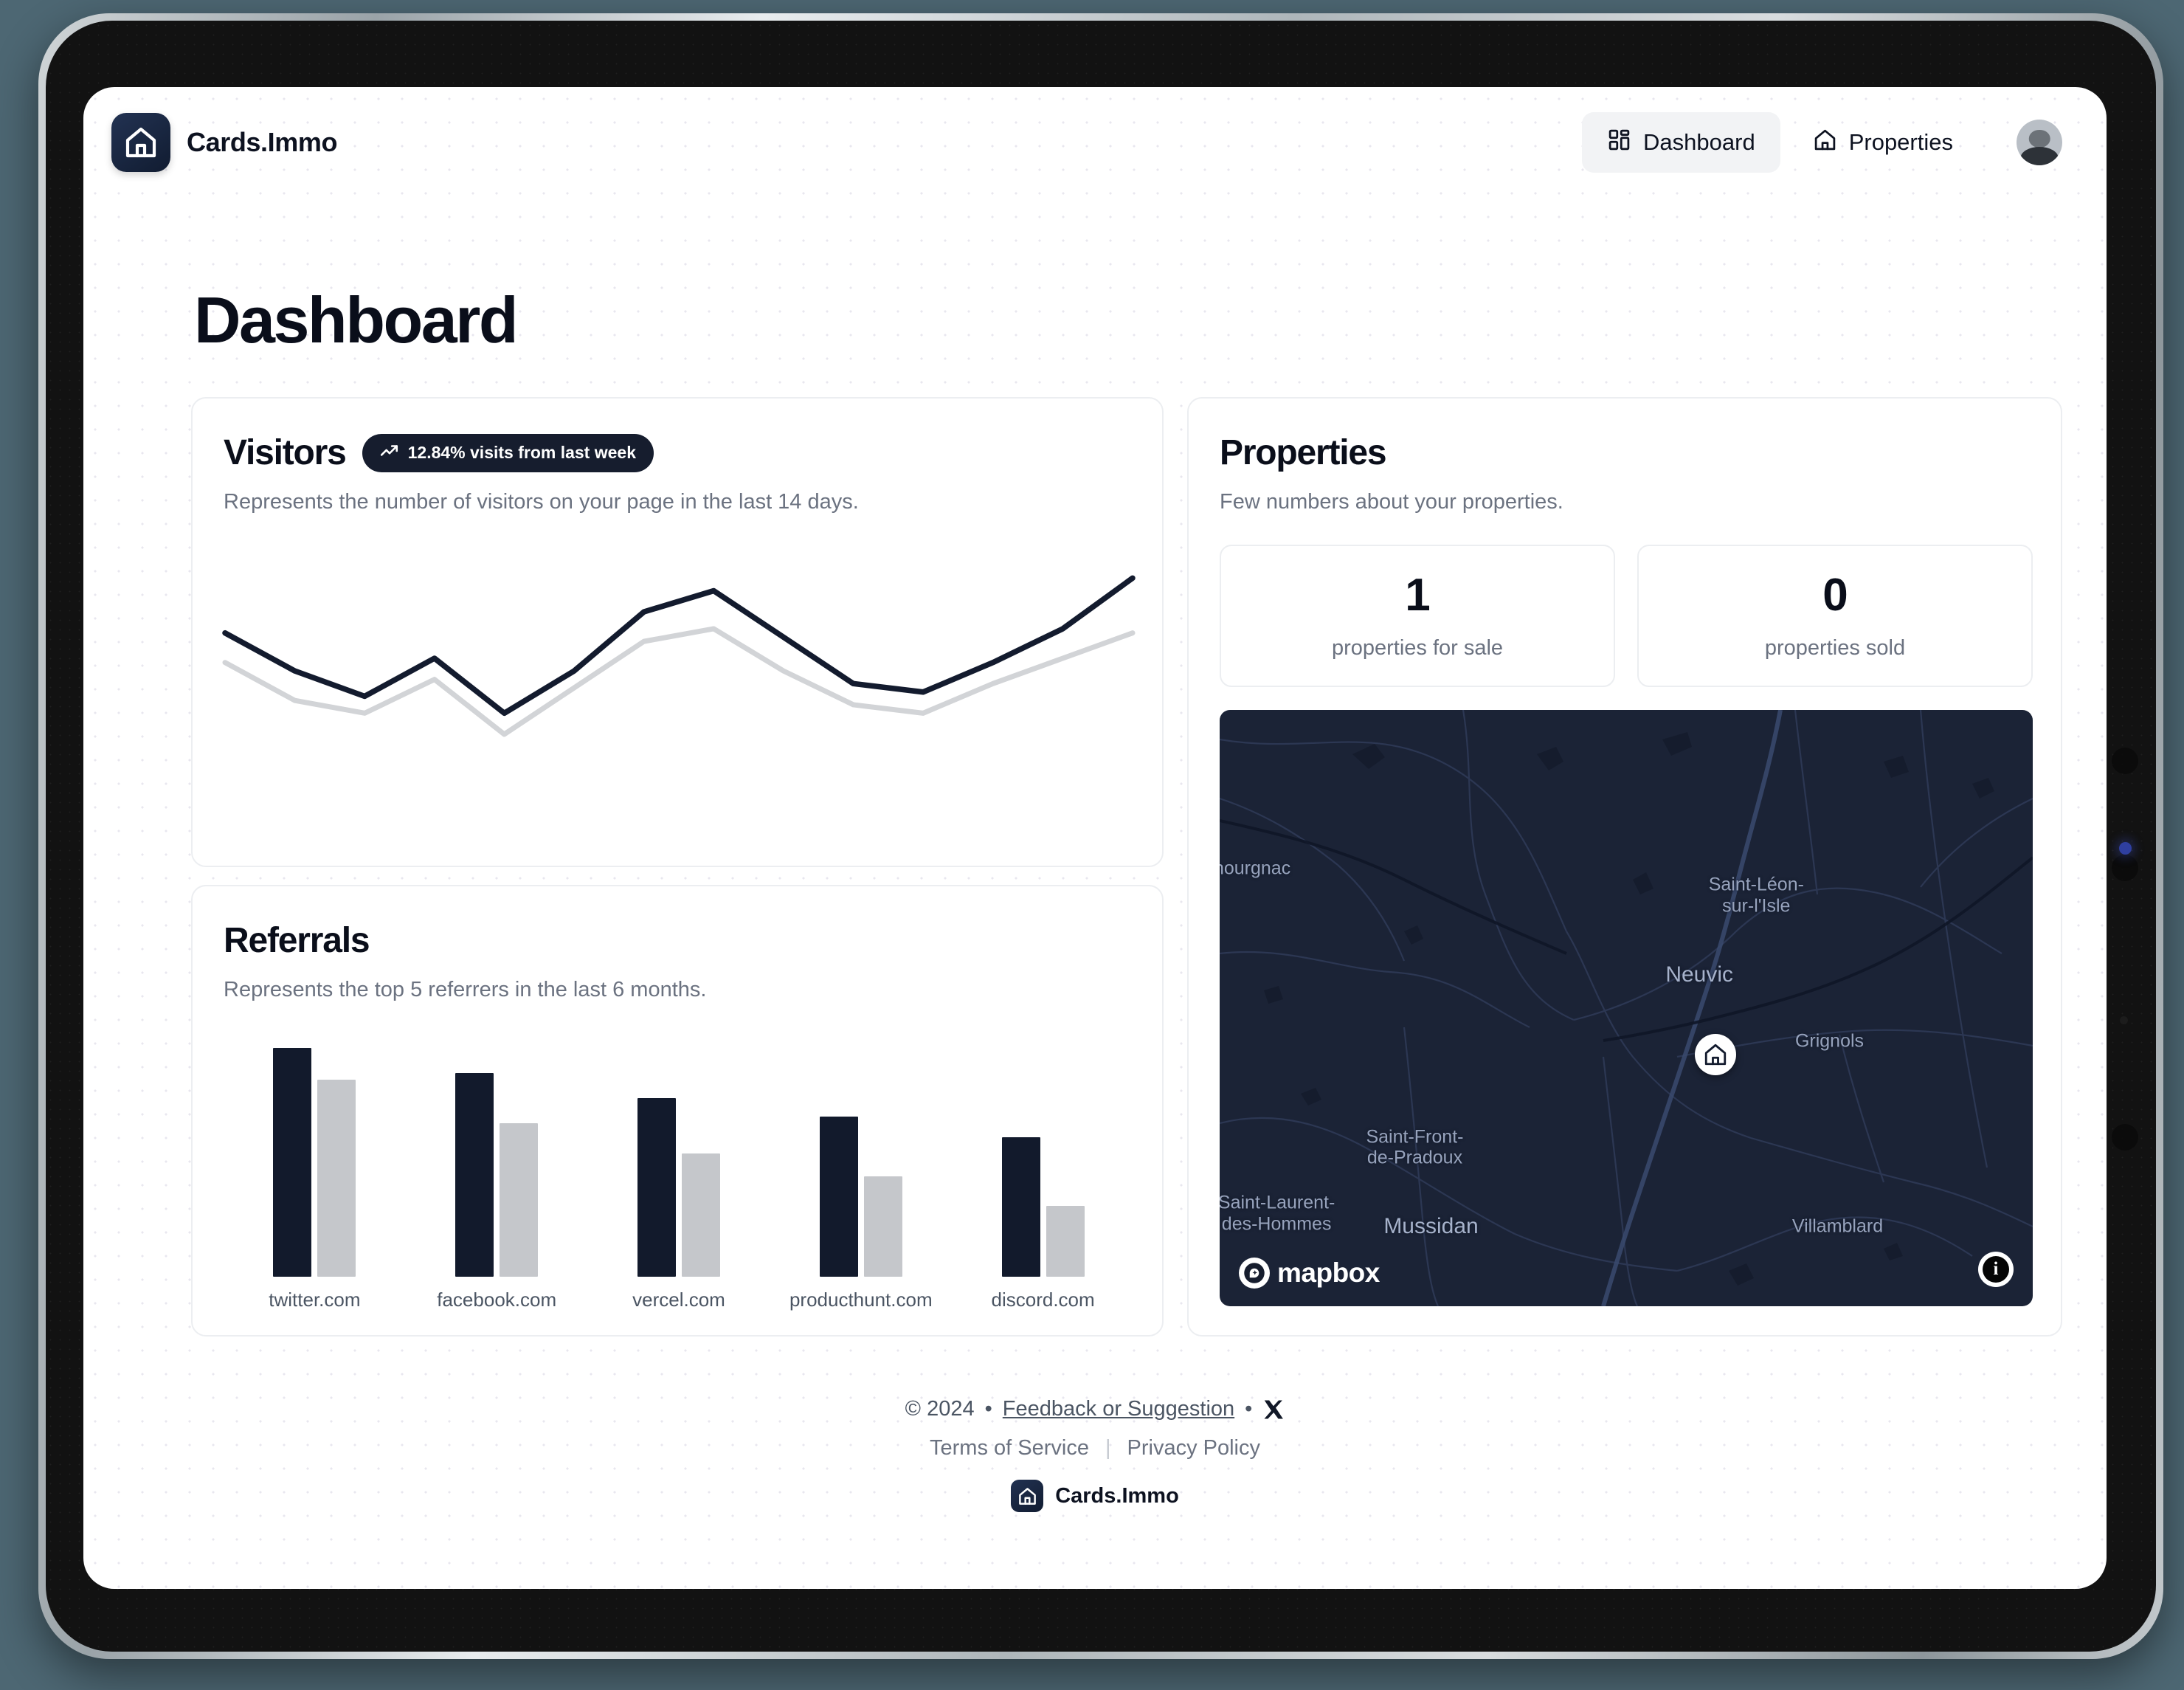  Describe the element at coordinates (1043, 1300) in the screenshot. I see `bar-category-label: discord.com` at that location.